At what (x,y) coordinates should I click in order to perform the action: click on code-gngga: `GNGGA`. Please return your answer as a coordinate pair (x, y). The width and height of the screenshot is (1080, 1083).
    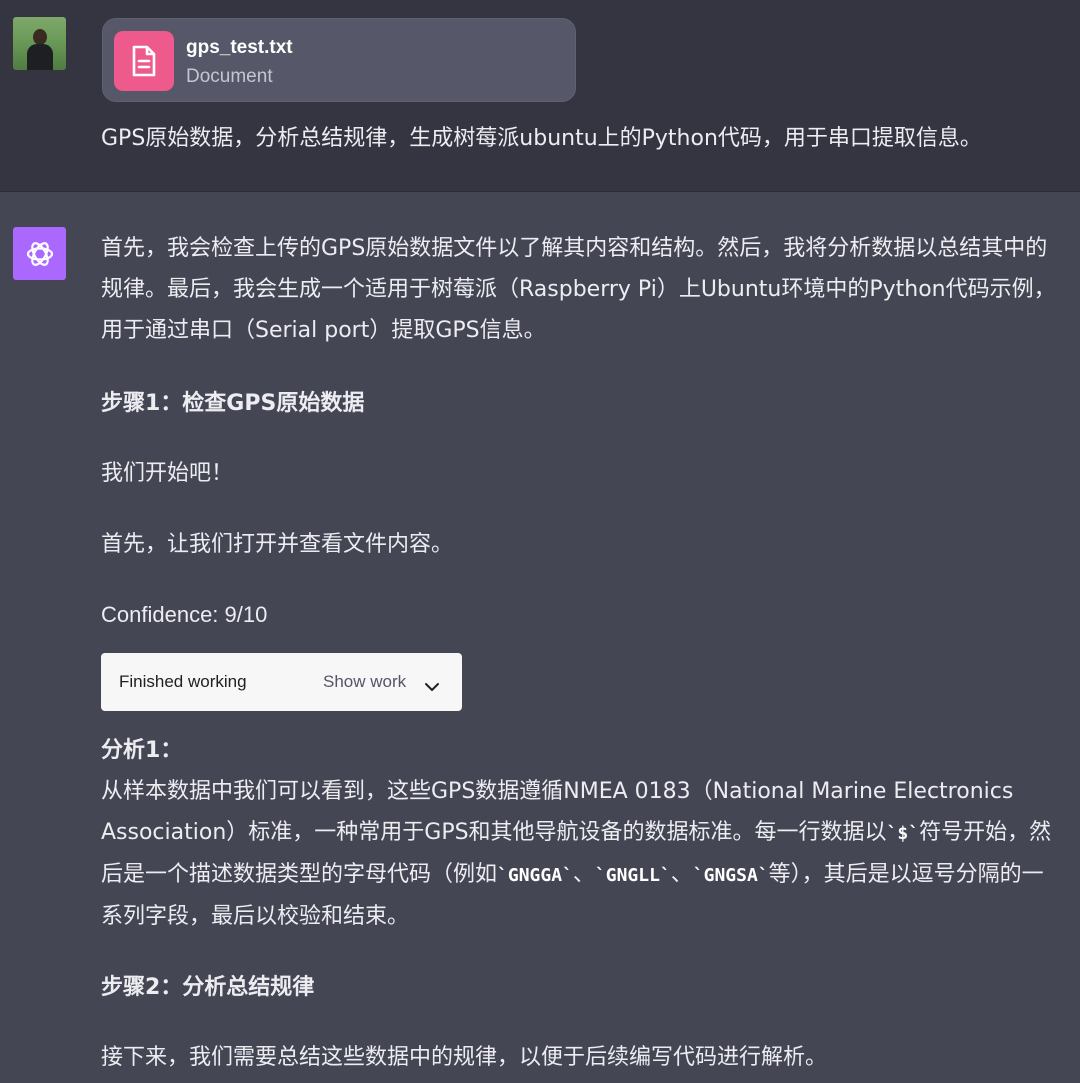
    Looking at the image, I should click on (535, 875).